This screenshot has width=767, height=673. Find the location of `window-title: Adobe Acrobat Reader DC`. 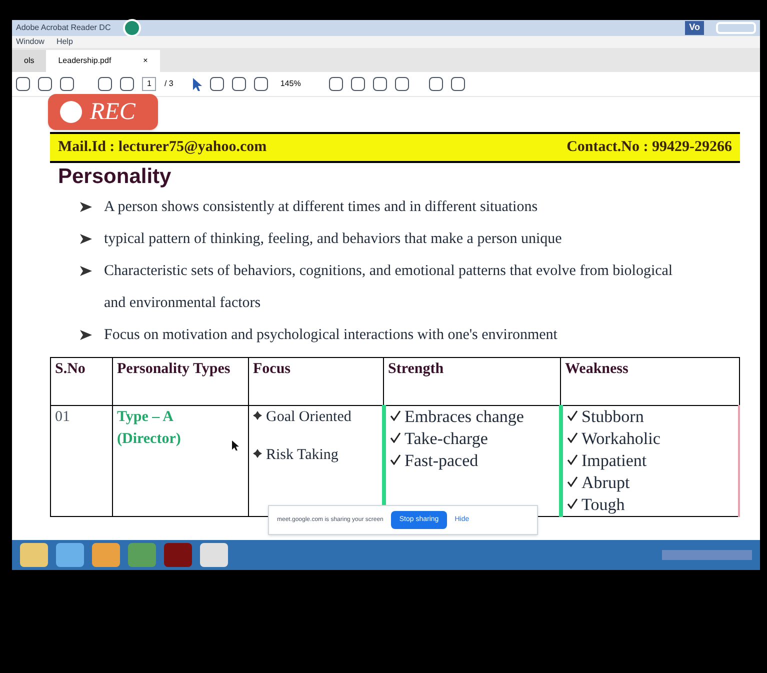

window-title: Adobe Acrobat Reader DC is located at coordinates (63, 28).